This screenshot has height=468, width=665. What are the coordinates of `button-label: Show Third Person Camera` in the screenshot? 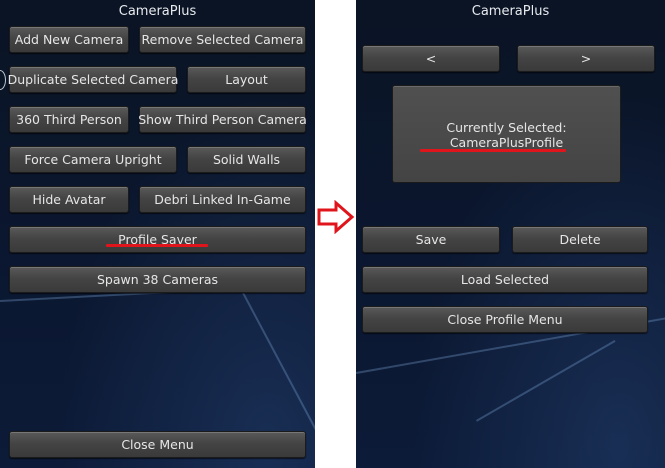 It's located at (222, 119).